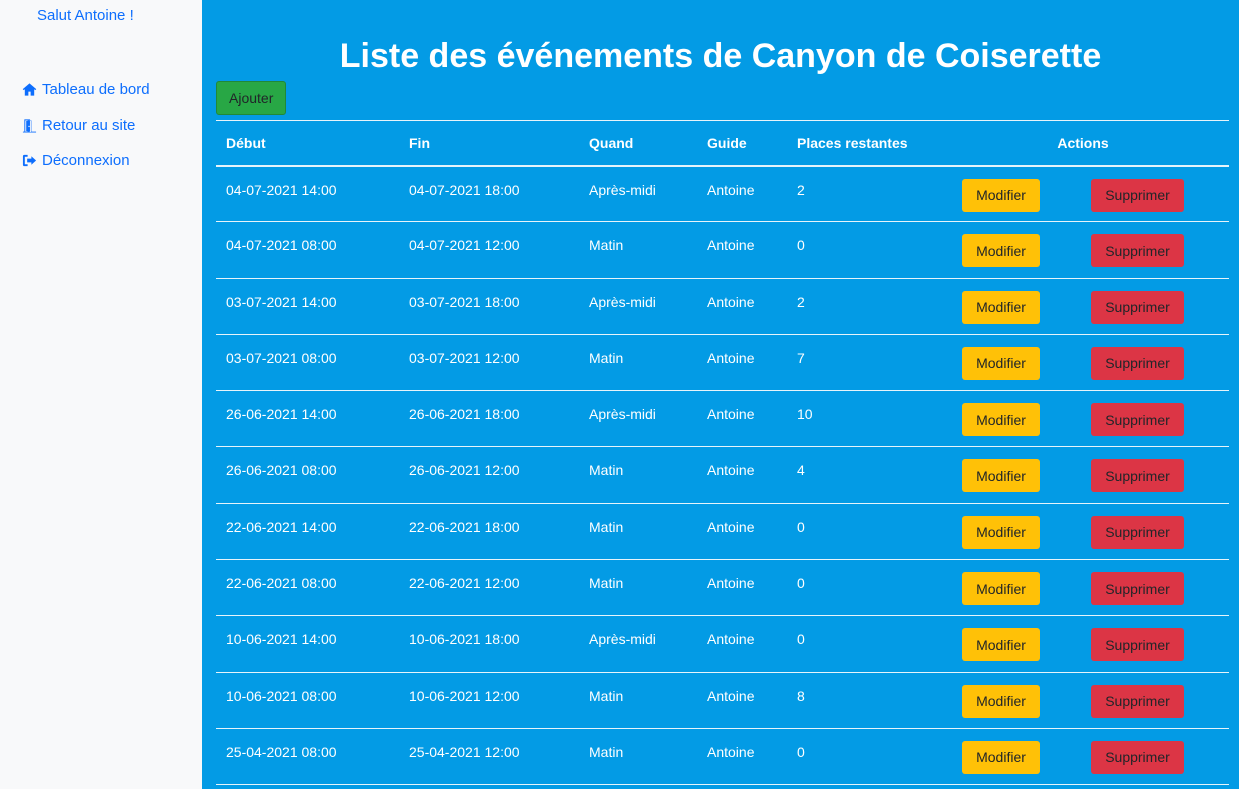 The width and height of the screenshot is (1239, 789). What do you see at coordinates (464, 751) in the screenshot?
I see `end-cell: 25-04-2021 12:00` at bounding box center [464, 751].